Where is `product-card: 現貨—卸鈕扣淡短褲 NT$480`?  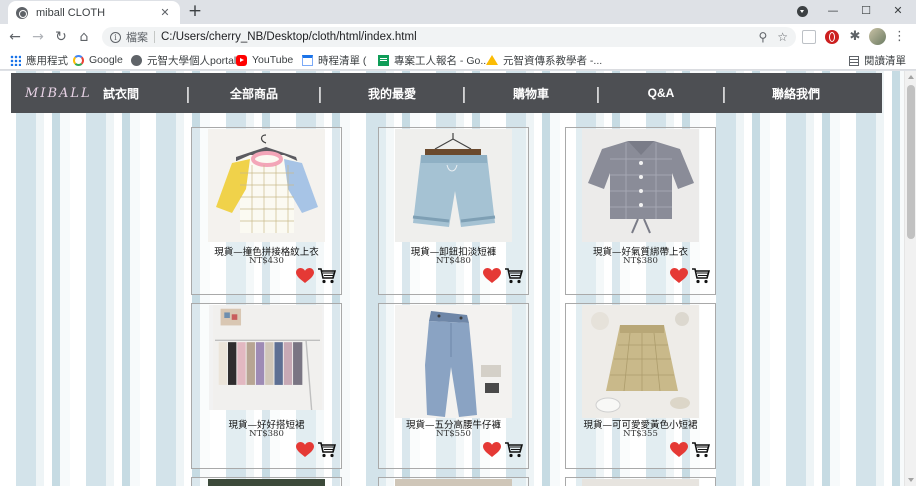 product-card: 現貨—卸鈕扣淡短褲 NT$480 is located at coordinates (453, 211).